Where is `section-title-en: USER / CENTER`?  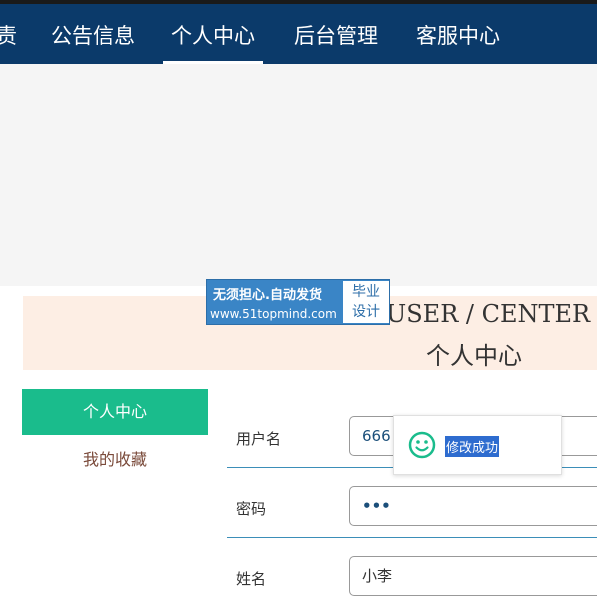
section-title-en: USER / CENTER is located at coordinates (488, 314).